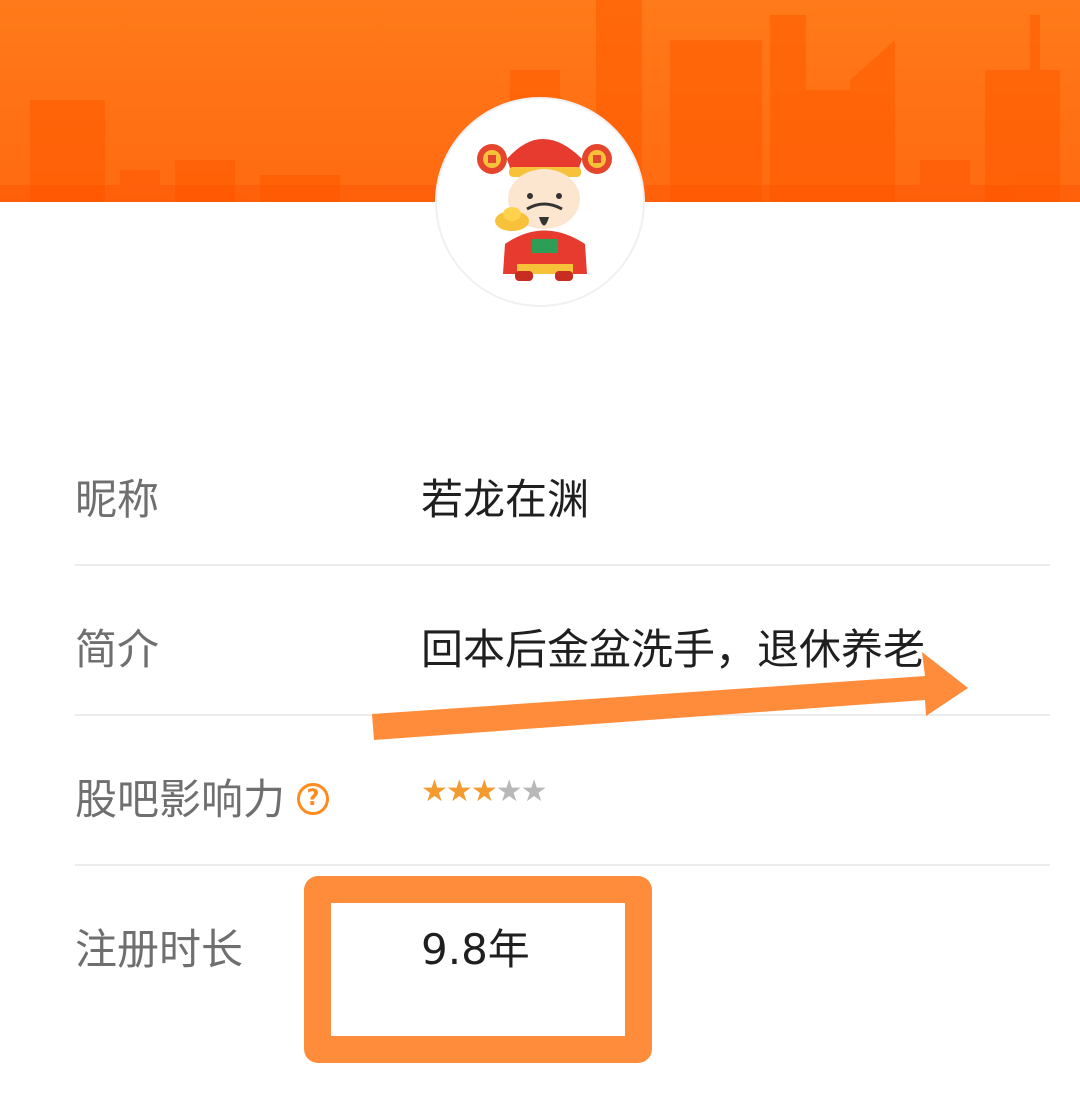 The image size is (1080, 1098). What do you see at coordinates (505, 499) in the screenshot?
I see `nickname-value: 若龙在渊` at bounding box center [505, 499].